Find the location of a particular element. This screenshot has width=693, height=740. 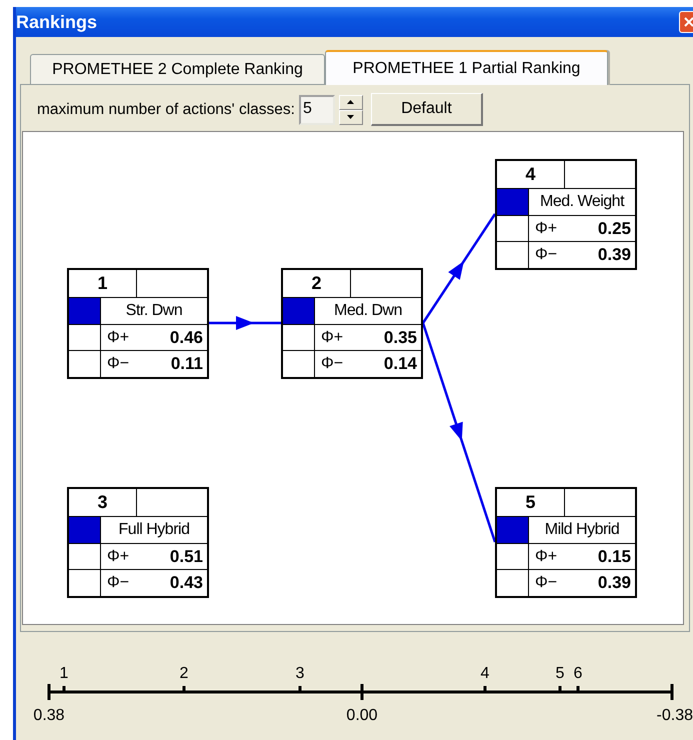

tab: PROMETHEE 1 Partial Ranking is located at coordinates (466, 67).